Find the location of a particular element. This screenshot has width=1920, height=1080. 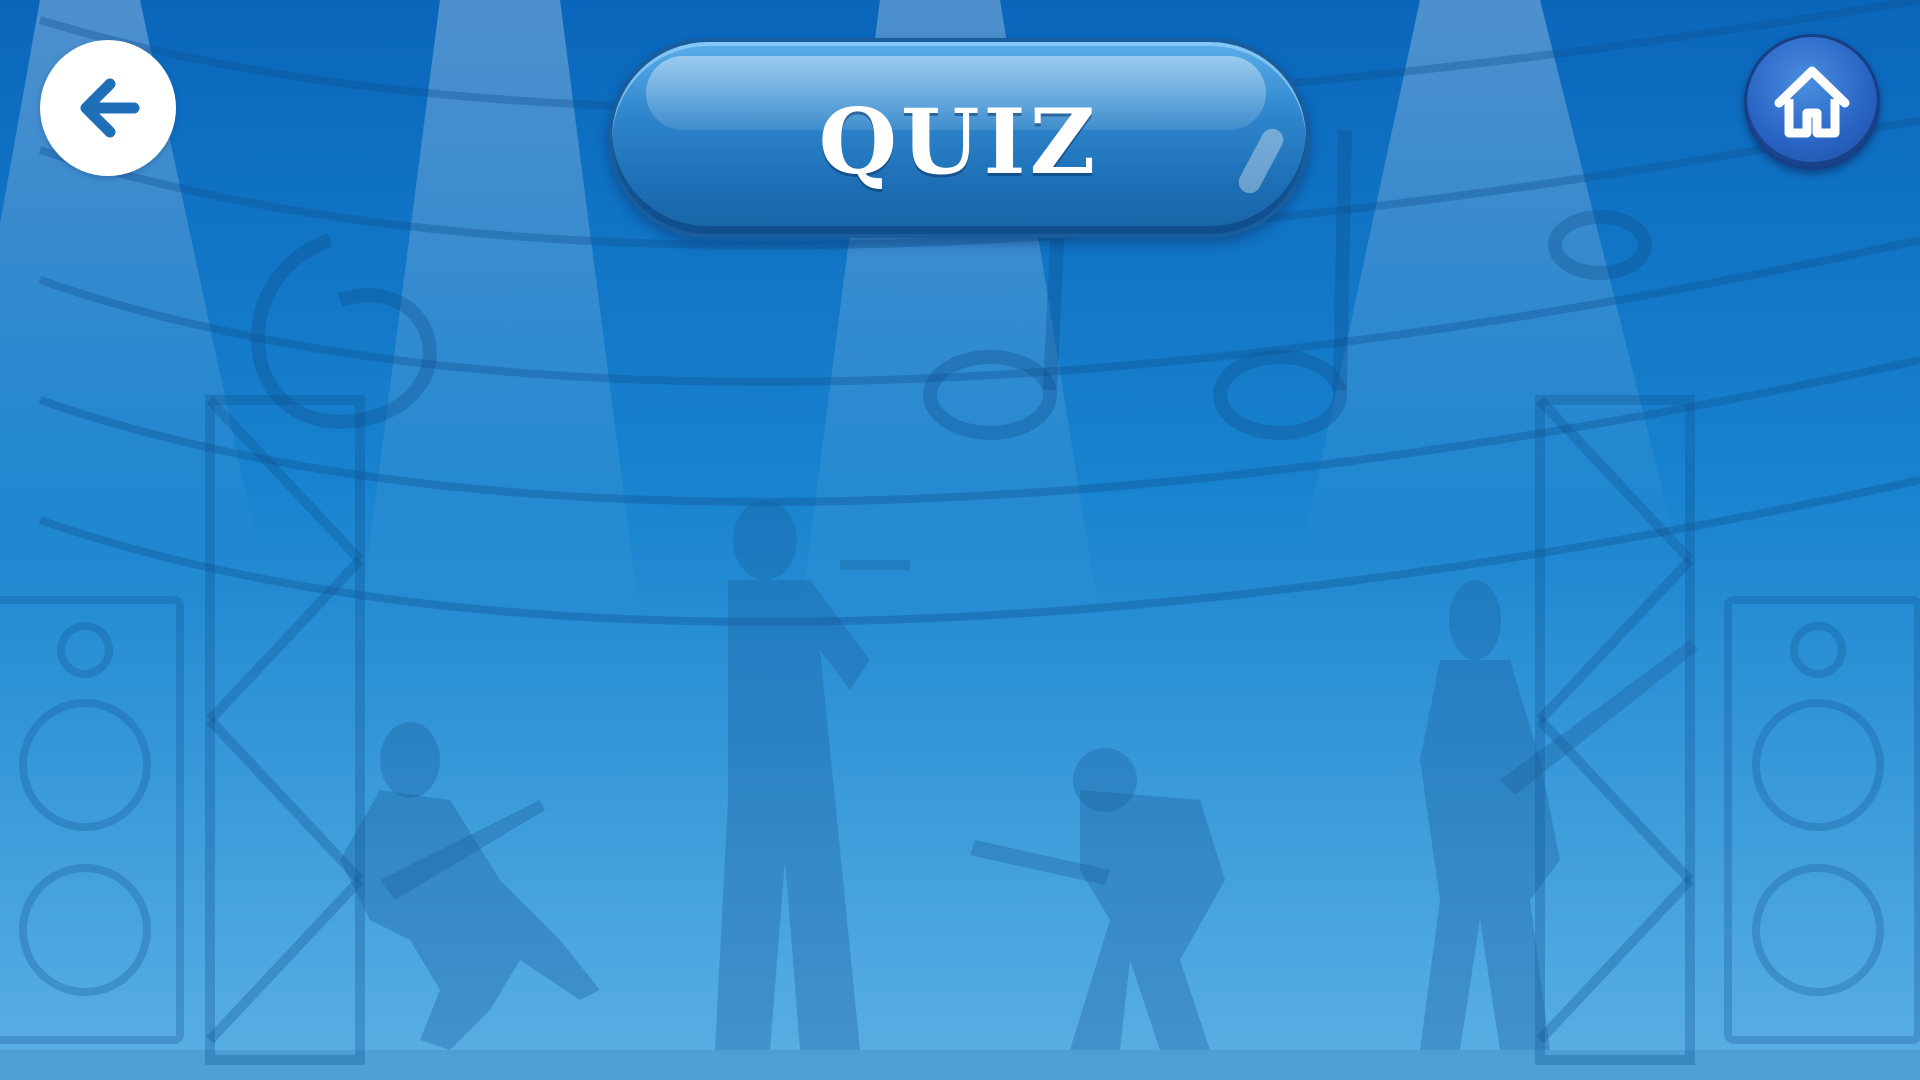

home-button is located at coordinates (1812, 102).